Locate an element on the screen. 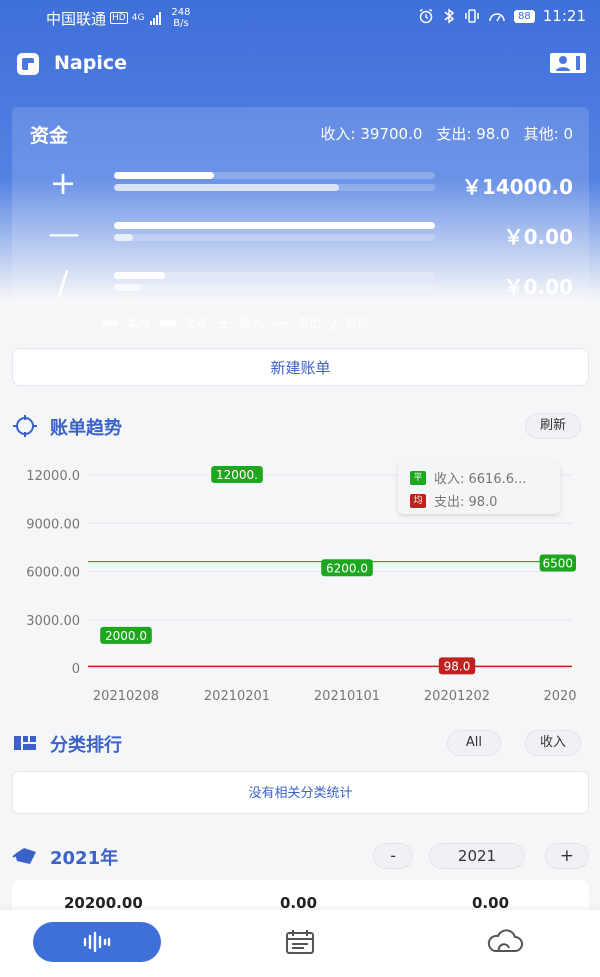 Image resolution: width=600 pixels, height=977 pixels. app-title: Napice is located at coordinates (90, 63).